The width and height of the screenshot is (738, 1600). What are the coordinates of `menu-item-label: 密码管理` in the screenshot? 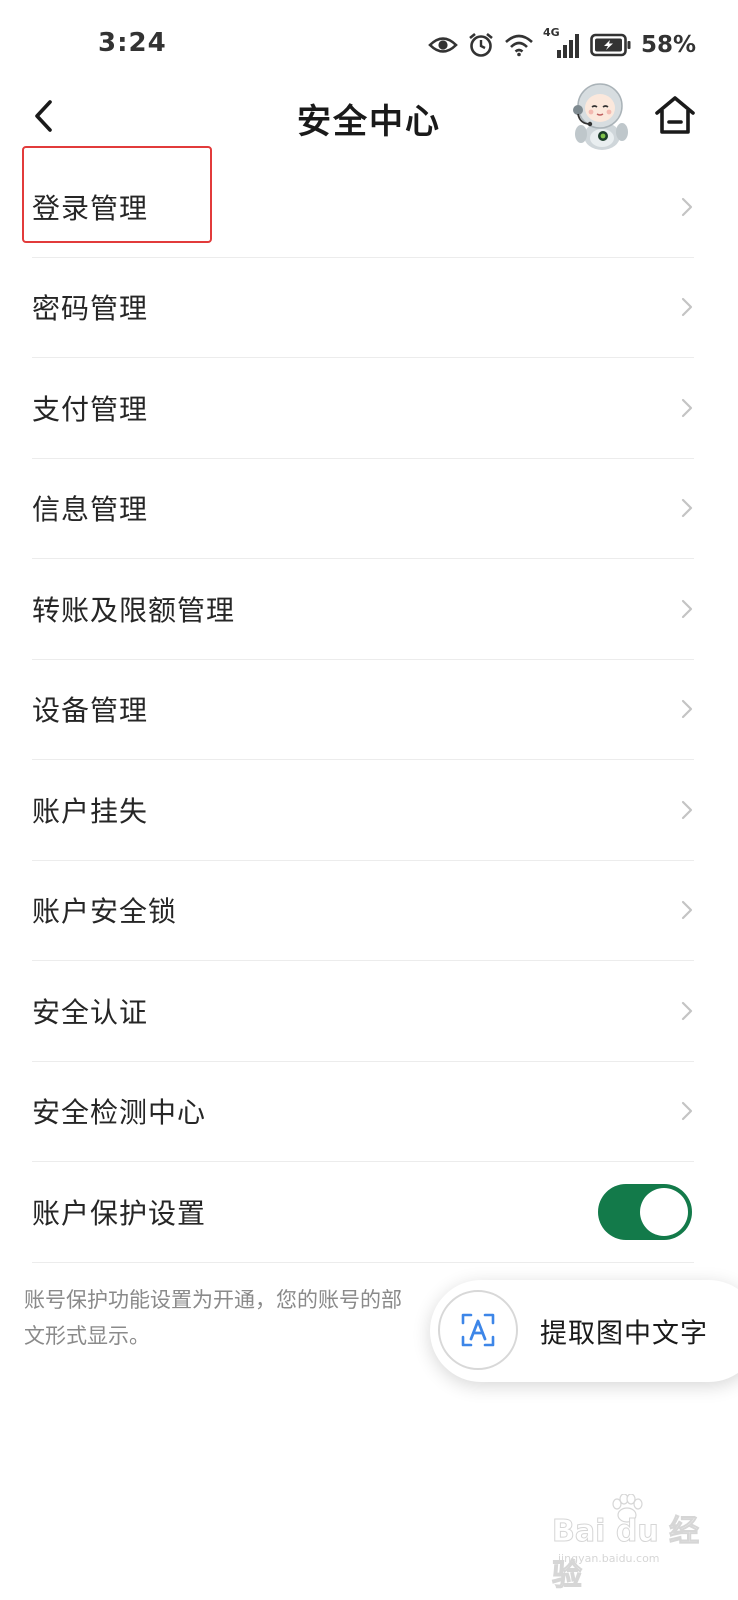 It's located at (90, 309).